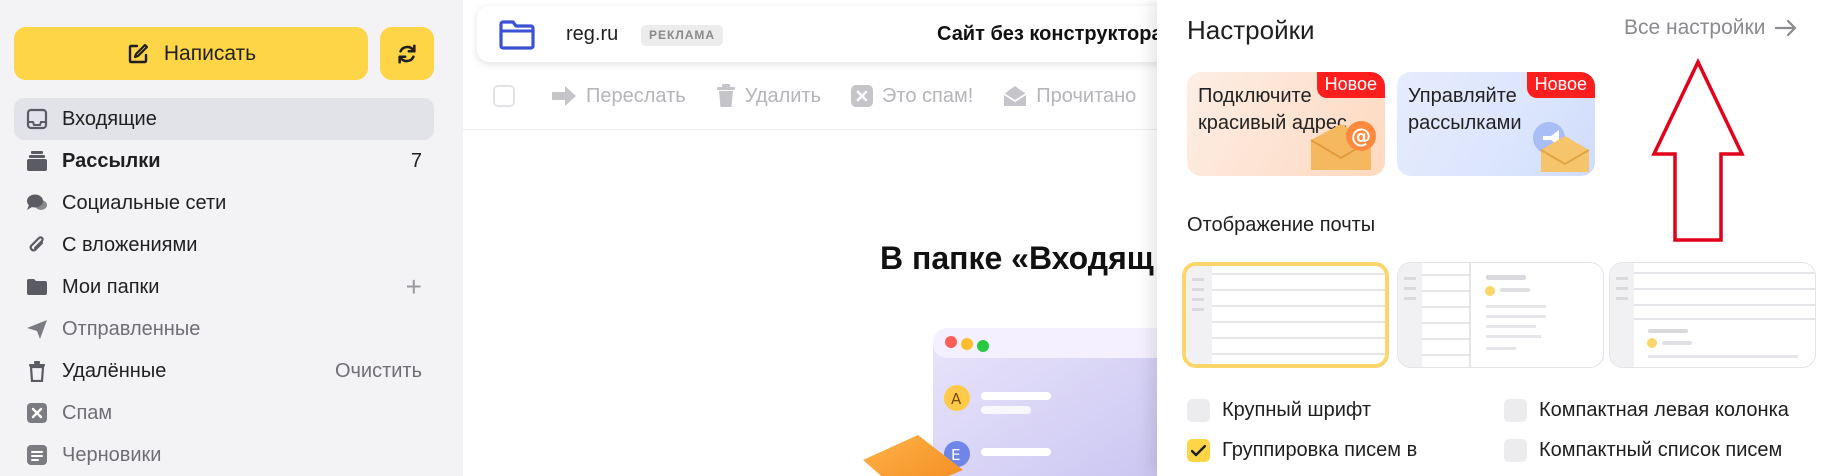 Image resolution: width=1835 pixels, height=476 pixels. What do you see at coordinates (144, 202) in the screenshot?
I see `folder-label: Социальные сети` at bounding box center [144, 202].